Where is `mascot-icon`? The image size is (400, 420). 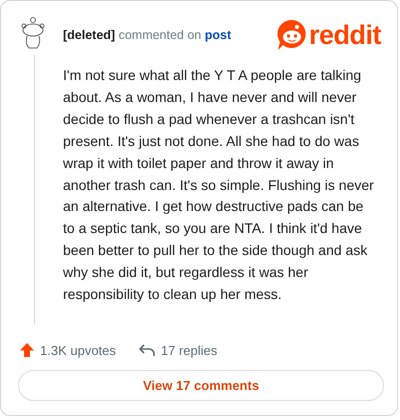
mascot-icon is located at coordinates (291, 35).